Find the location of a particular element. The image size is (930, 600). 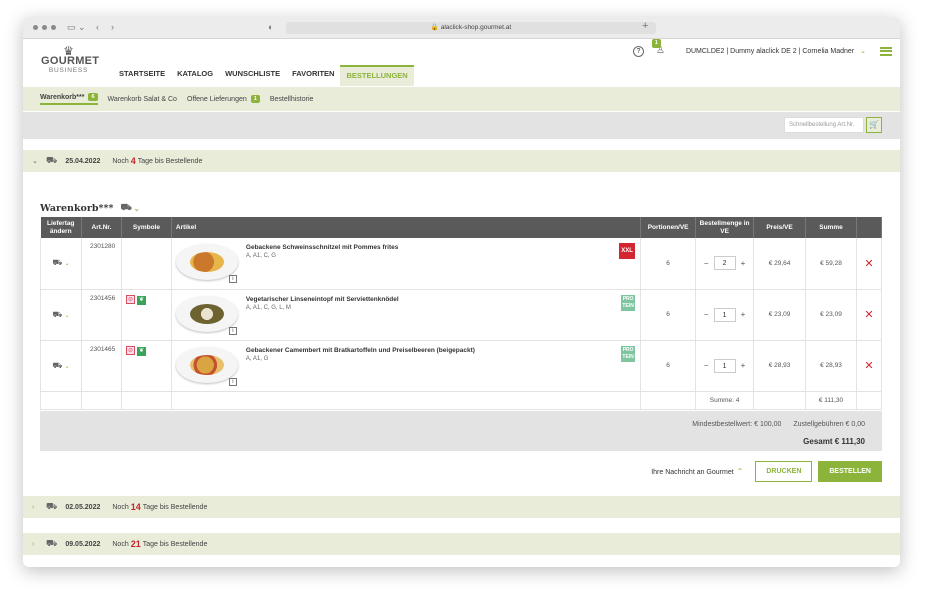

day-count: 14 is located at coordinates (135, 507).